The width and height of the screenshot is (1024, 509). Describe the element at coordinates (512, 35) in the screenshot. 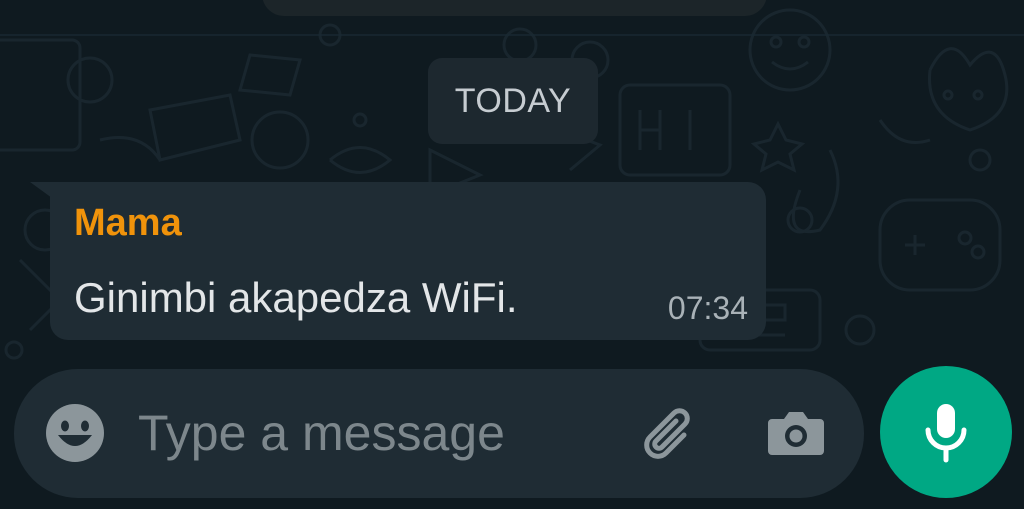

I see `top-divider` at that location.